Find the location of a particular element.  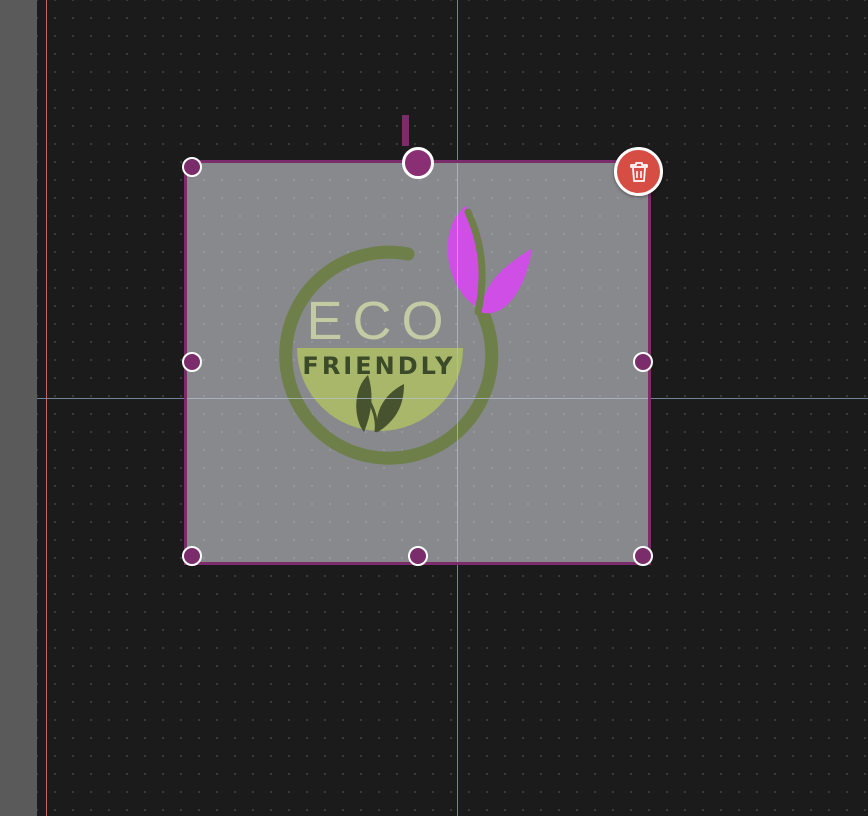

rotate-handle is located at coordinates (418, 163).